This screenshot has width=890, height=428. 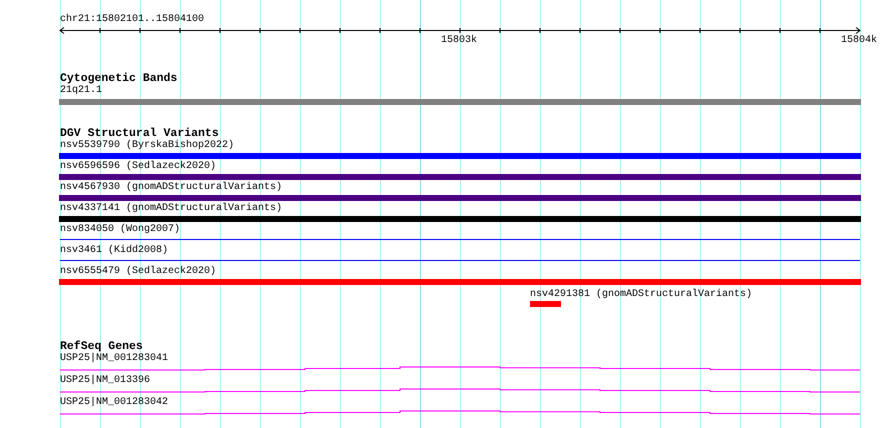 I want to click on tick-label: 15804k, so click(x=859, y=41).